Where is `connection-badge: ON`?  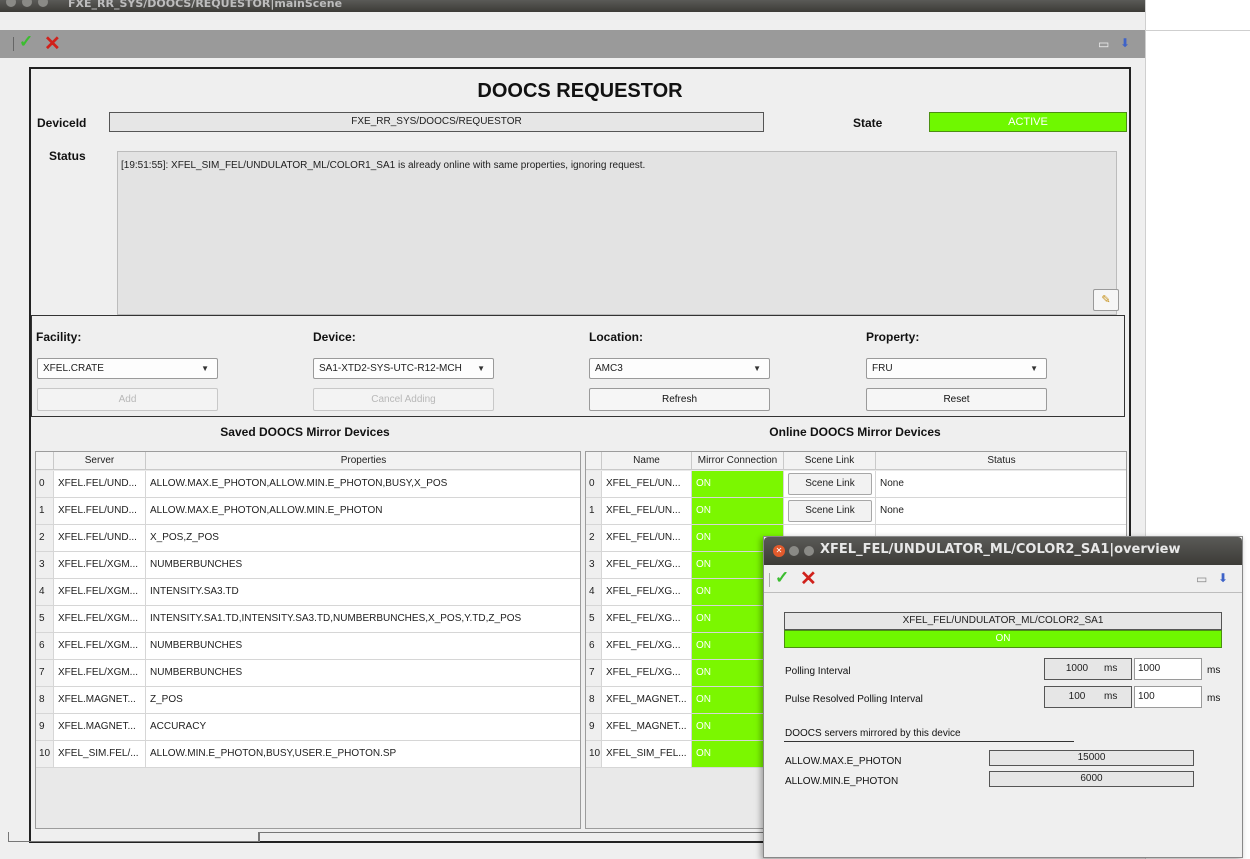
connection-badge: ON is located at coordinates (1003, 639).